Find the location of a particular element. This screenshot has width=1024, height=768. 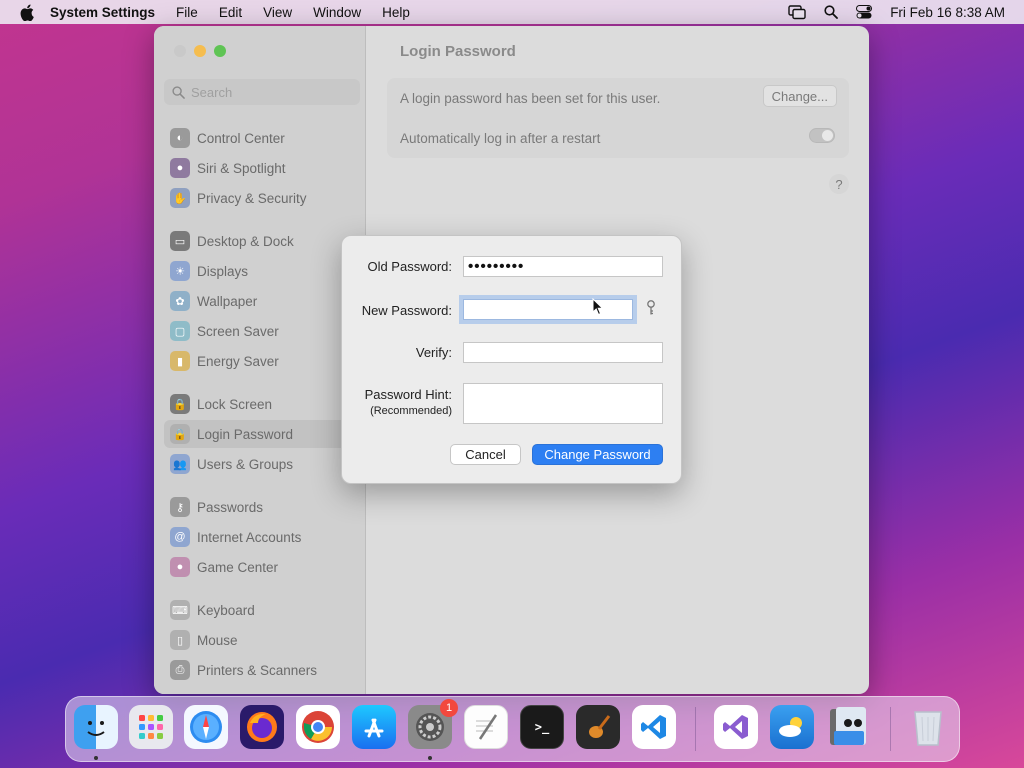

sidebar-item-desktop-dock: ▭ Desktop & Dock is located at coordinates (262, 241).